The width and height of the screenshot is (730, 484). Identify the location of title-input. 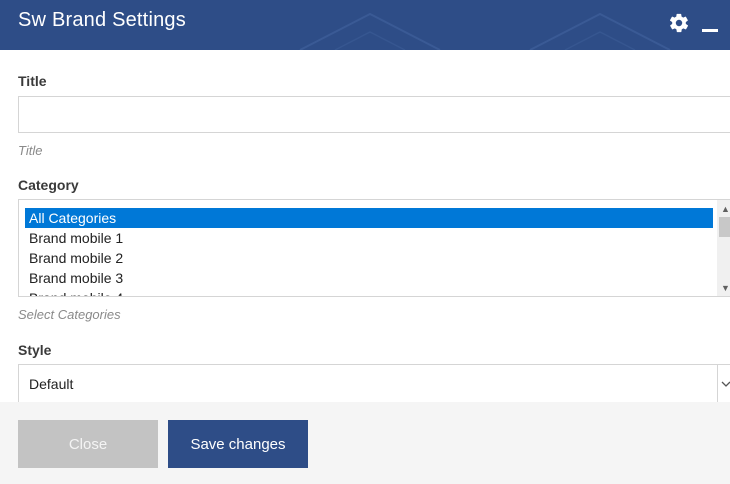
(374, 114).